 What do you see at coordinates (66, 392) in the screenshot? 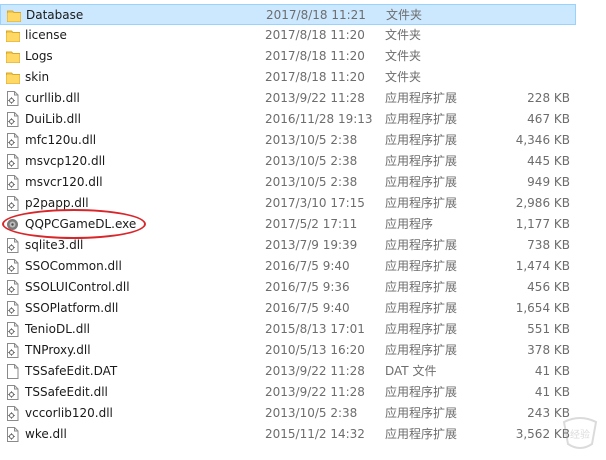
I see `file-name: TSSafeEdit.dll` at bounding box center [66, 392].